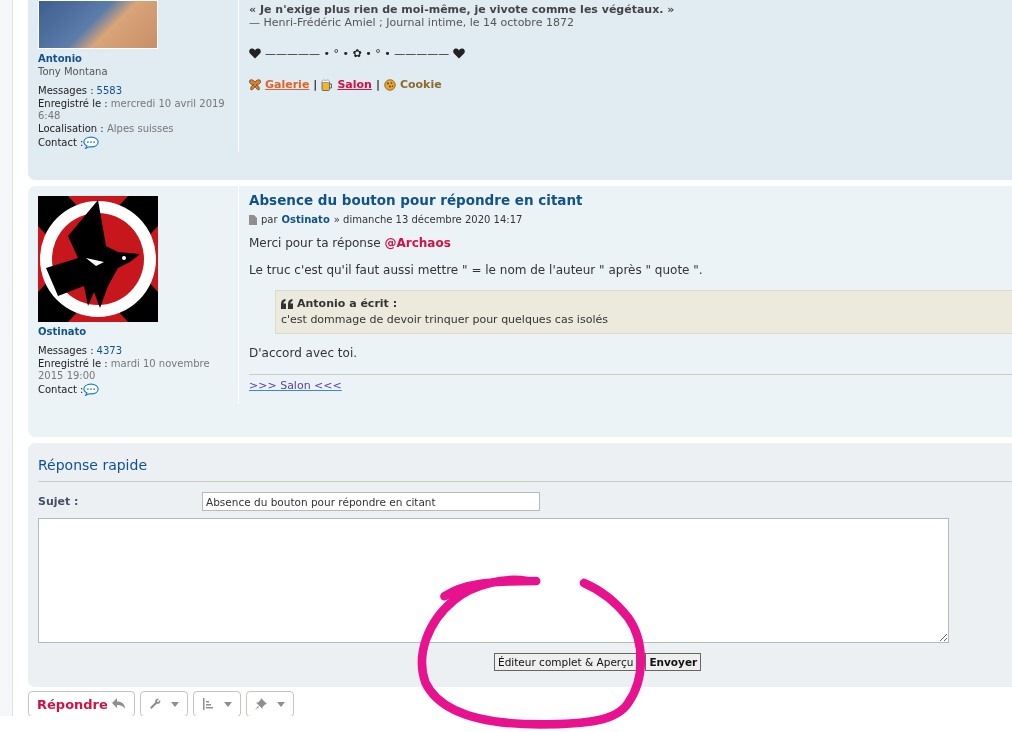 The width and height of the screenshot is (1012, 732). What do you see at coordinates (124, 370) in the screenshot?
I see `profile-stat: Enregistré le : mardi 10 novembre 2015 19:00` at bounding box center [124, 370].